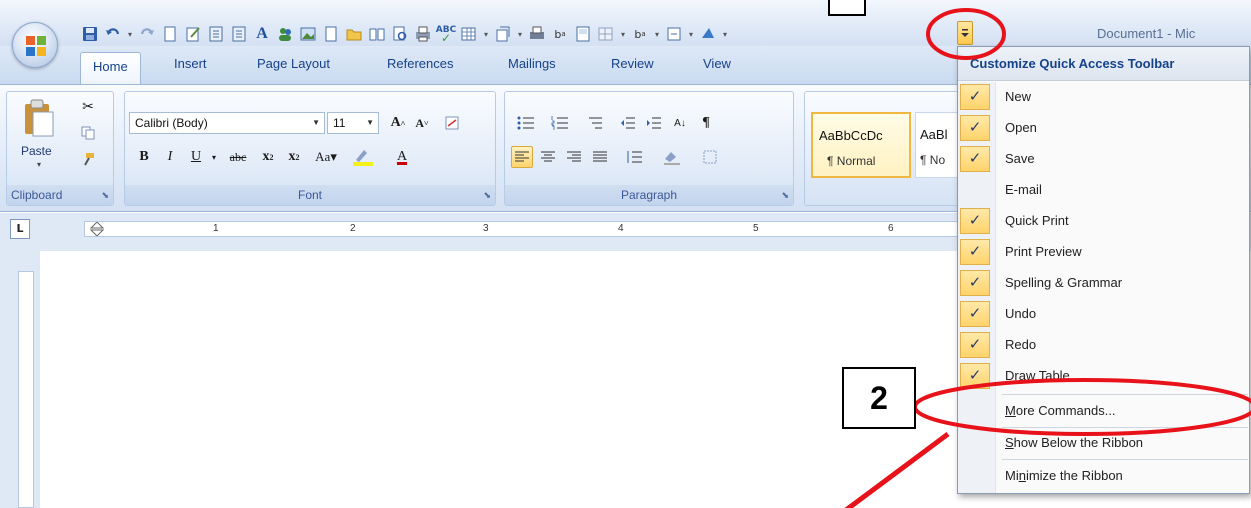 This screenshot has height=508, width=1251. Describe the element at coordinates (268, 157) in the screenshot. I see `subscript-button: x2` at that location.